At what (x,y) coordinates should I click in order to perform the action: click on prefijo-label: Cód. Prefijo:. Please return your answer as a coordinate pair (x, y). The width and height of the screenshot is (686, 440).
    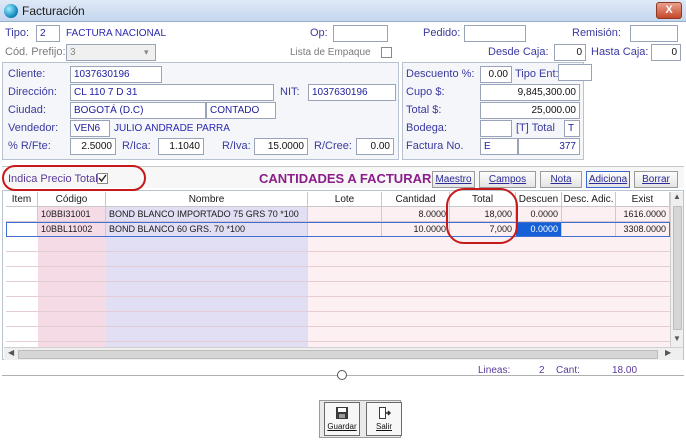
    Looking at the image, I should click on (35, 52).